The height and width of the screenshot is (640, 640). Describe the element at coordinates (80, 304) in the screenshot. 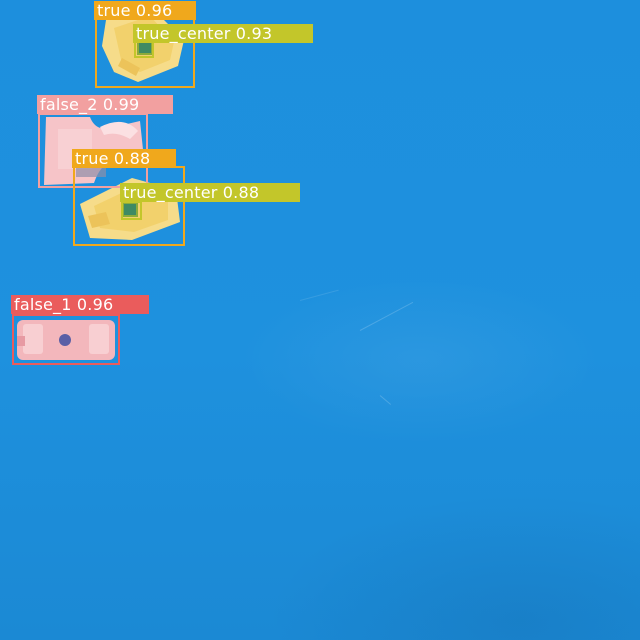

I see `false-1-label: false_1 0.96` at that location.